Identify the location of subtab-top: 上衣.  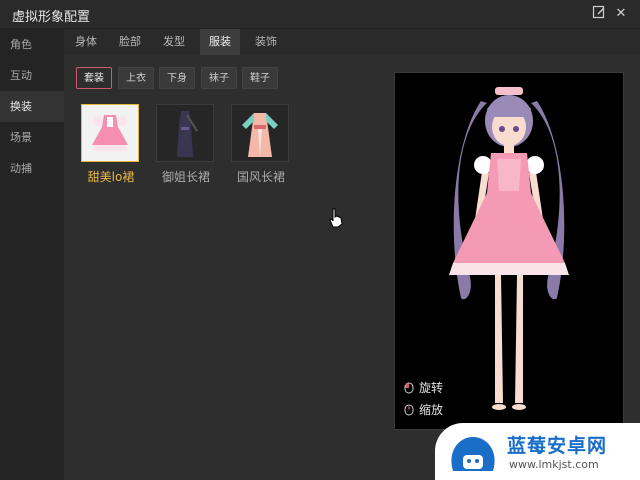
(136, 78).